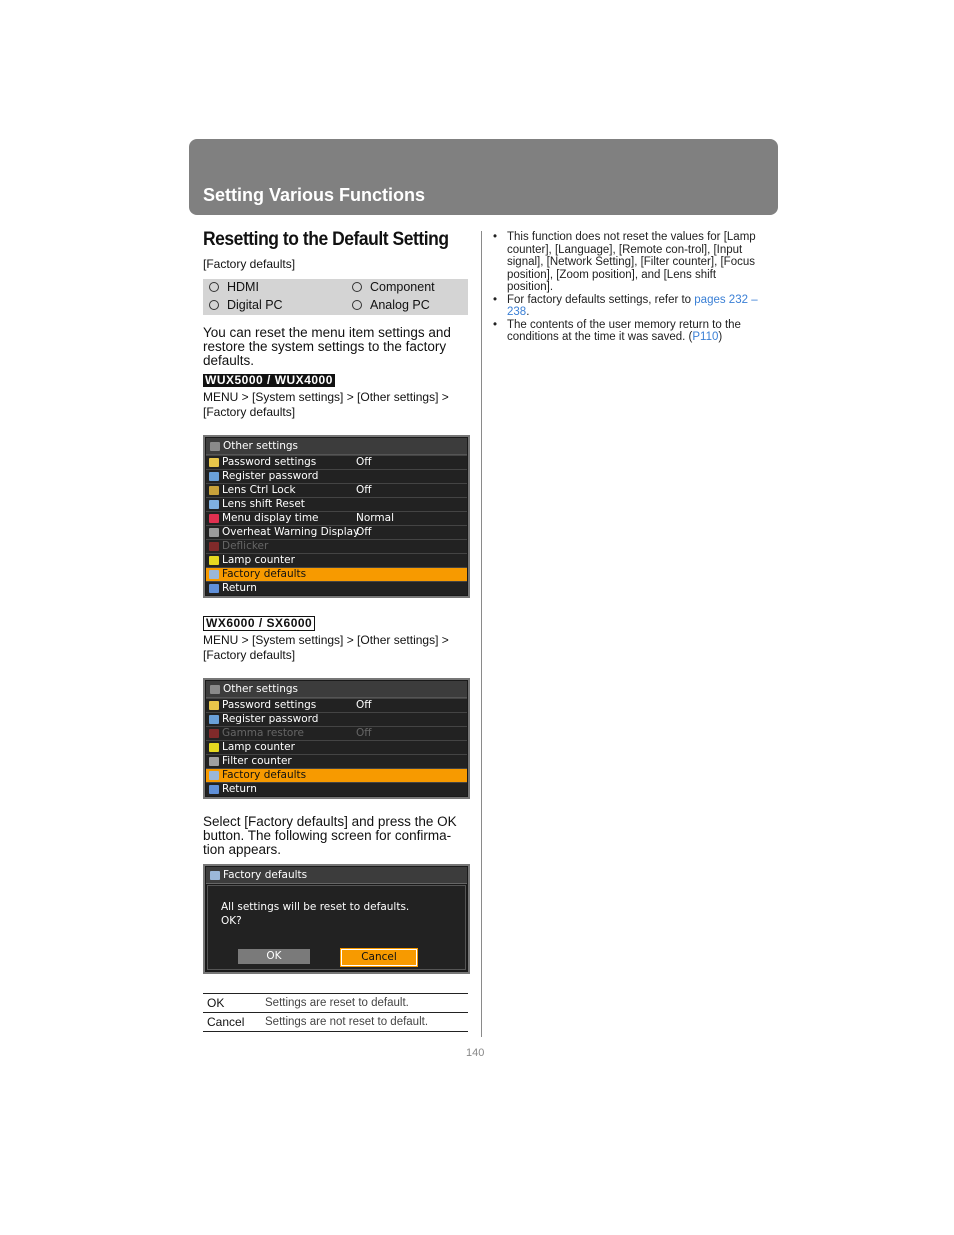  What do you see at coordinates (402, 287) in the screenshot?
I see `input-label: Component` at bounding box center [402, 287].